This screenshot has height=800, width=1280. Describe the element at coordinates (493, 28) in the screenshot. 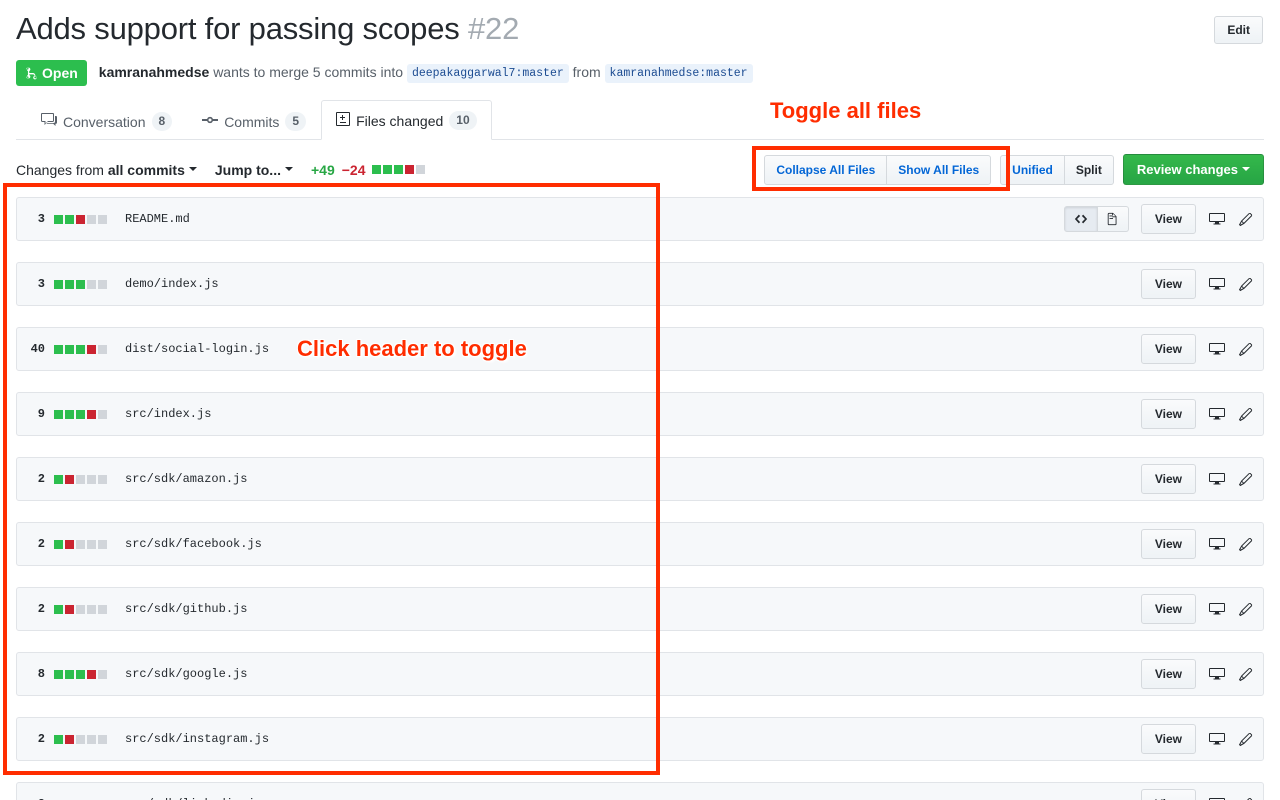

I see `pr-number: #22` at that location.